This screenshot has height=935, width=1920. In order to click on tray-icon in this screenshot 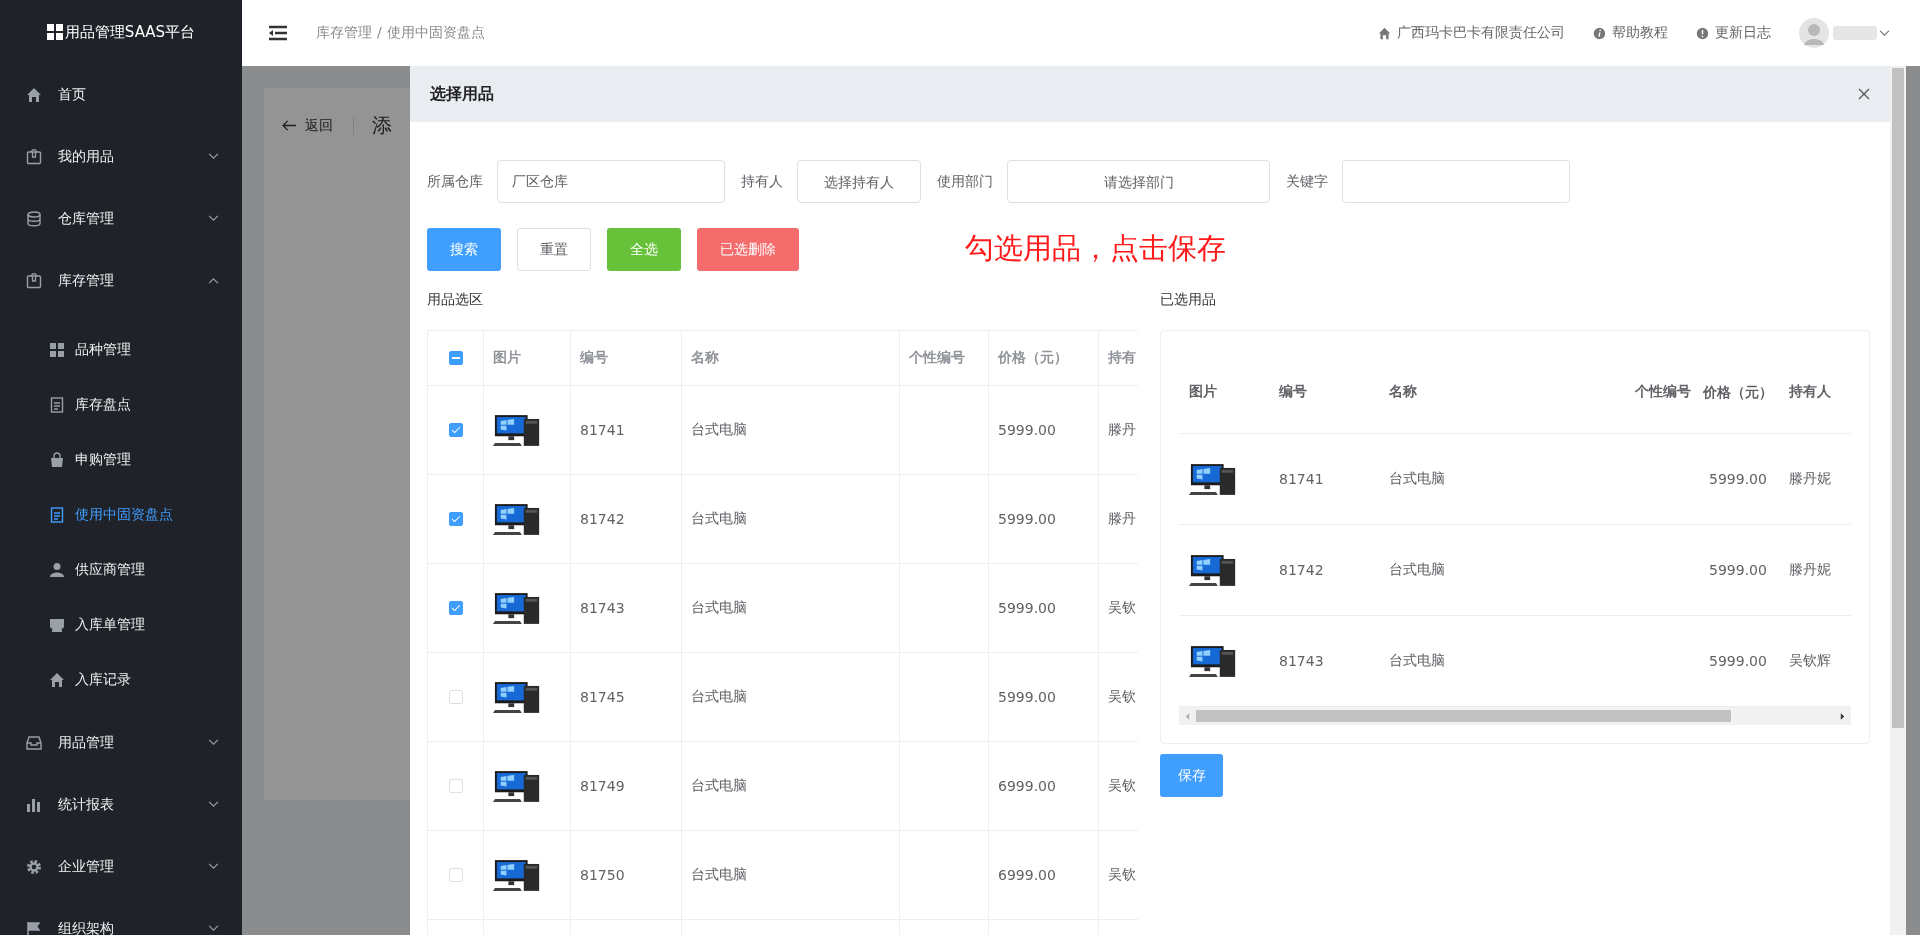, I will do `click(57, 624)`.